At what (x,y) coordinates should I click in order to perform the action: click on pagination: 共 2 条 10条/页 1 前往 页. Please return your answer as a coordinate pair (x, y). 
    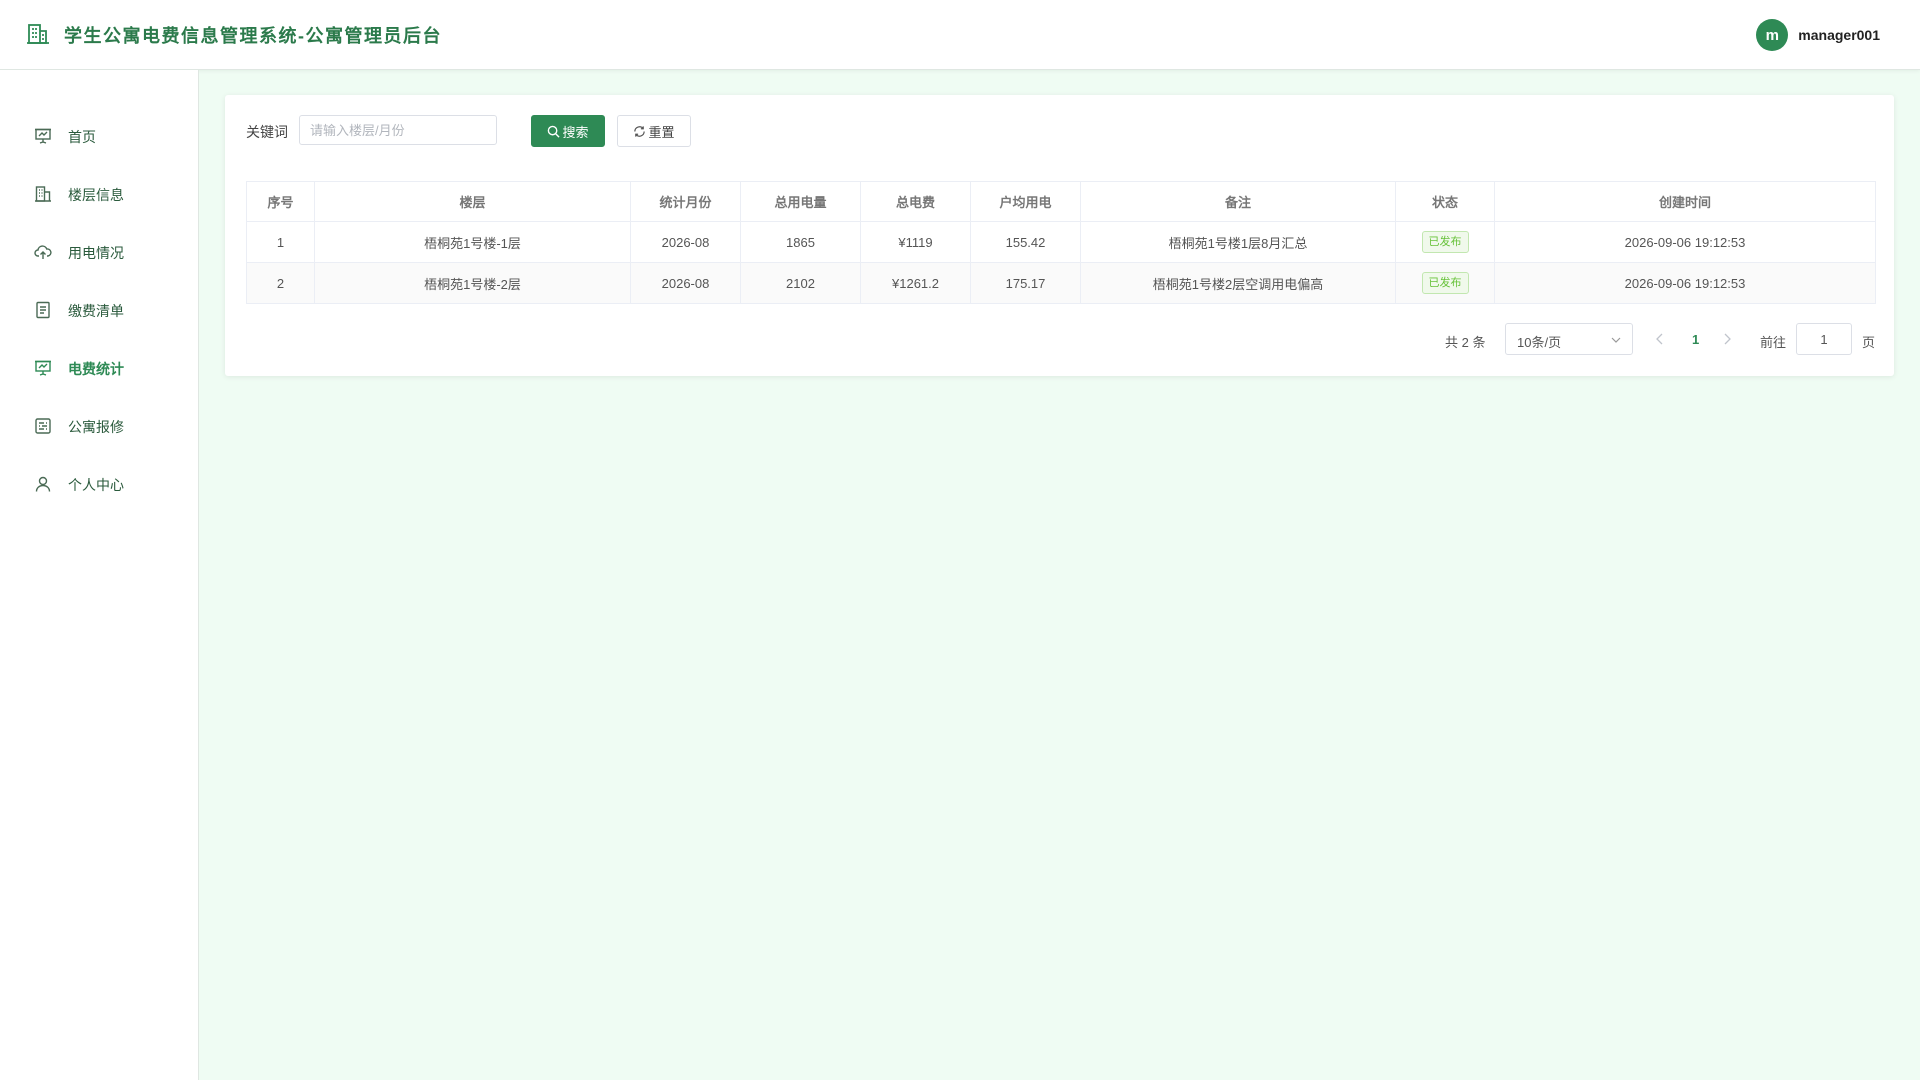
    Looking at the image, I should click on (1059, 340).